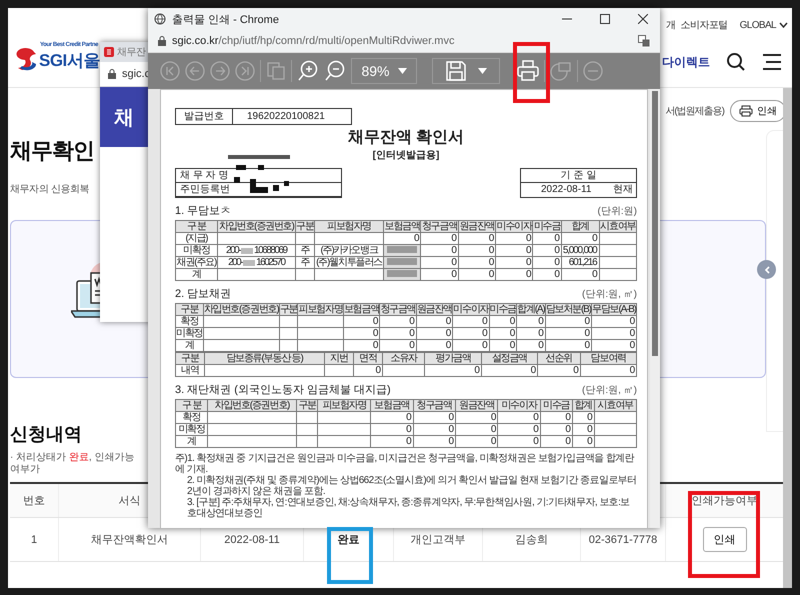  What do you see at coordinates (73, 464) in the screenshot?
I see `notice-text: · 처리상태가 완료, 인쇄가능 여부가` at bounding box center [73, 464].